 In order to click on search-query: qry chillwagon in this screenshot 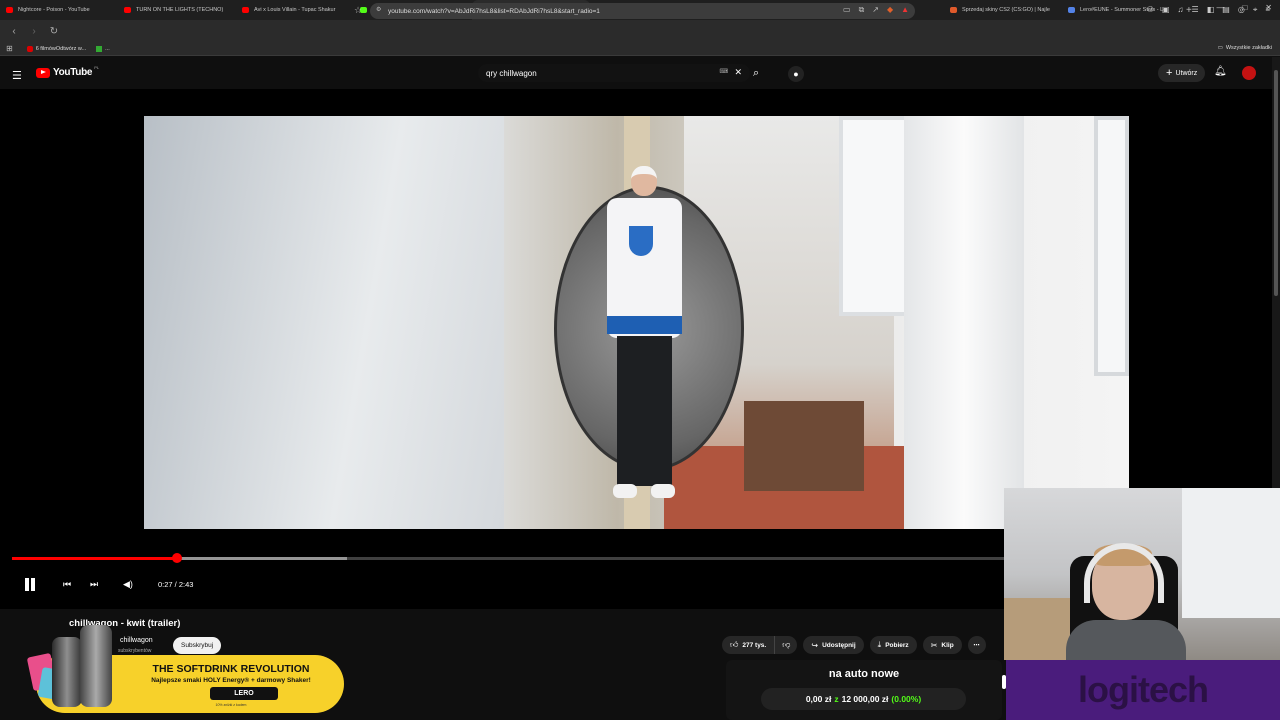, I will do `click(511, 73)`.